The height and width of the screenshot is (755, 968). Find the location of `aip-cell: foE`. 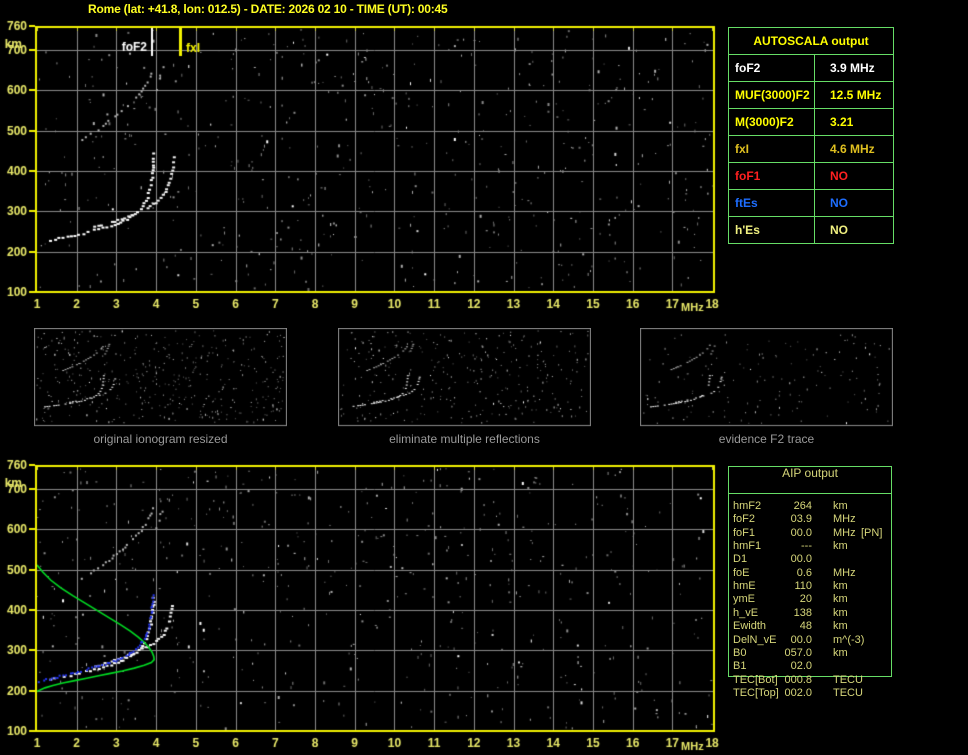

aip-cell: foE is located at coordinates (741, 572).